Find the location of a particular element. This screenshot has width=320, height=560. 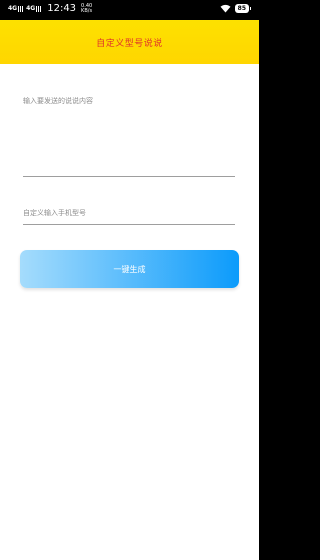

content-input-underline is located at coordinates (129, 176).